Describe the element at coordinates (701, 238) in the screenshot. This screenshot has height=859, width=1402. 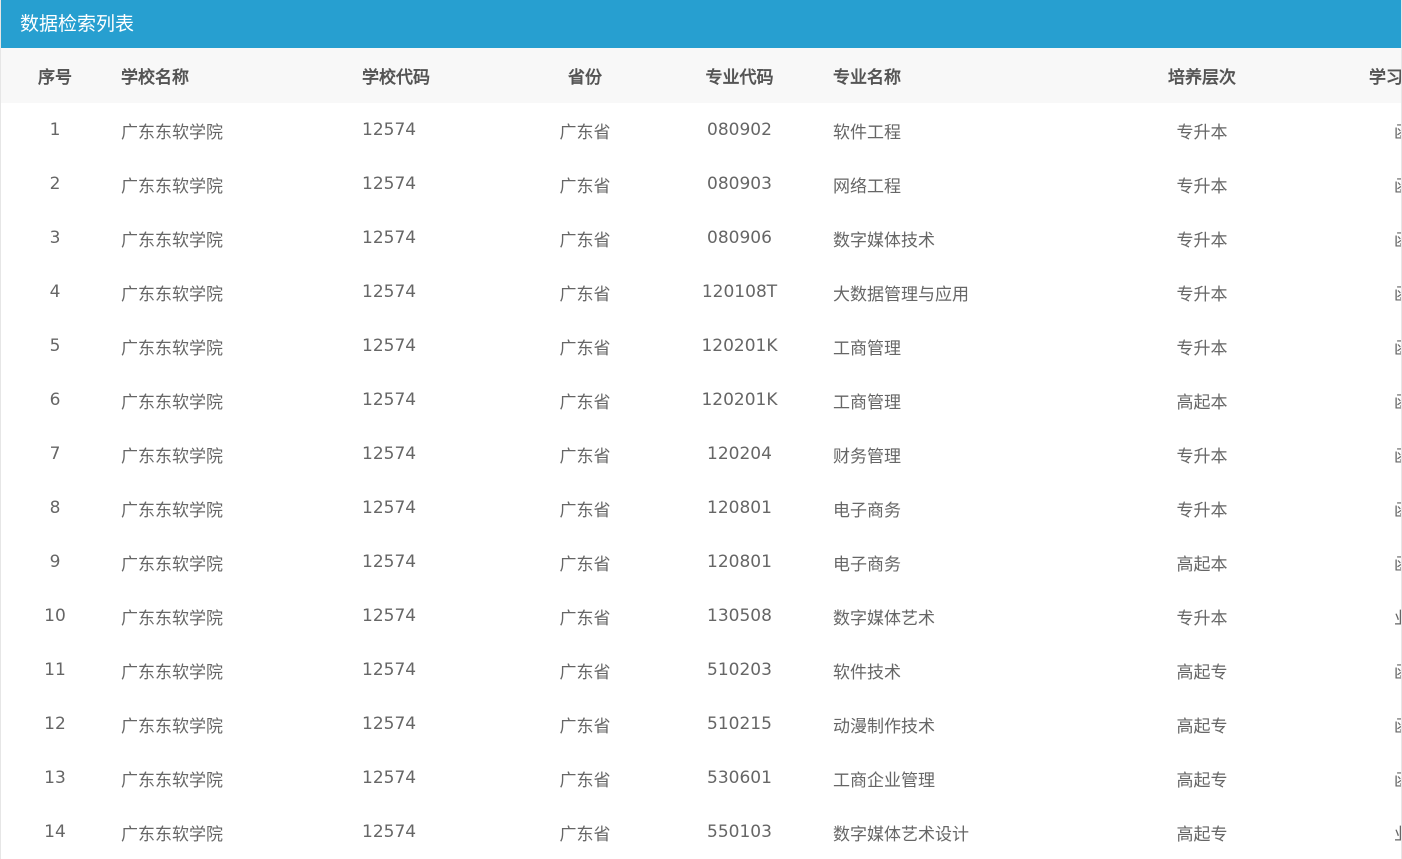
I see `table-row: 3 广东东软学院 12574 广东省 080906 数字媒体技术 专升本 函授` at that location.